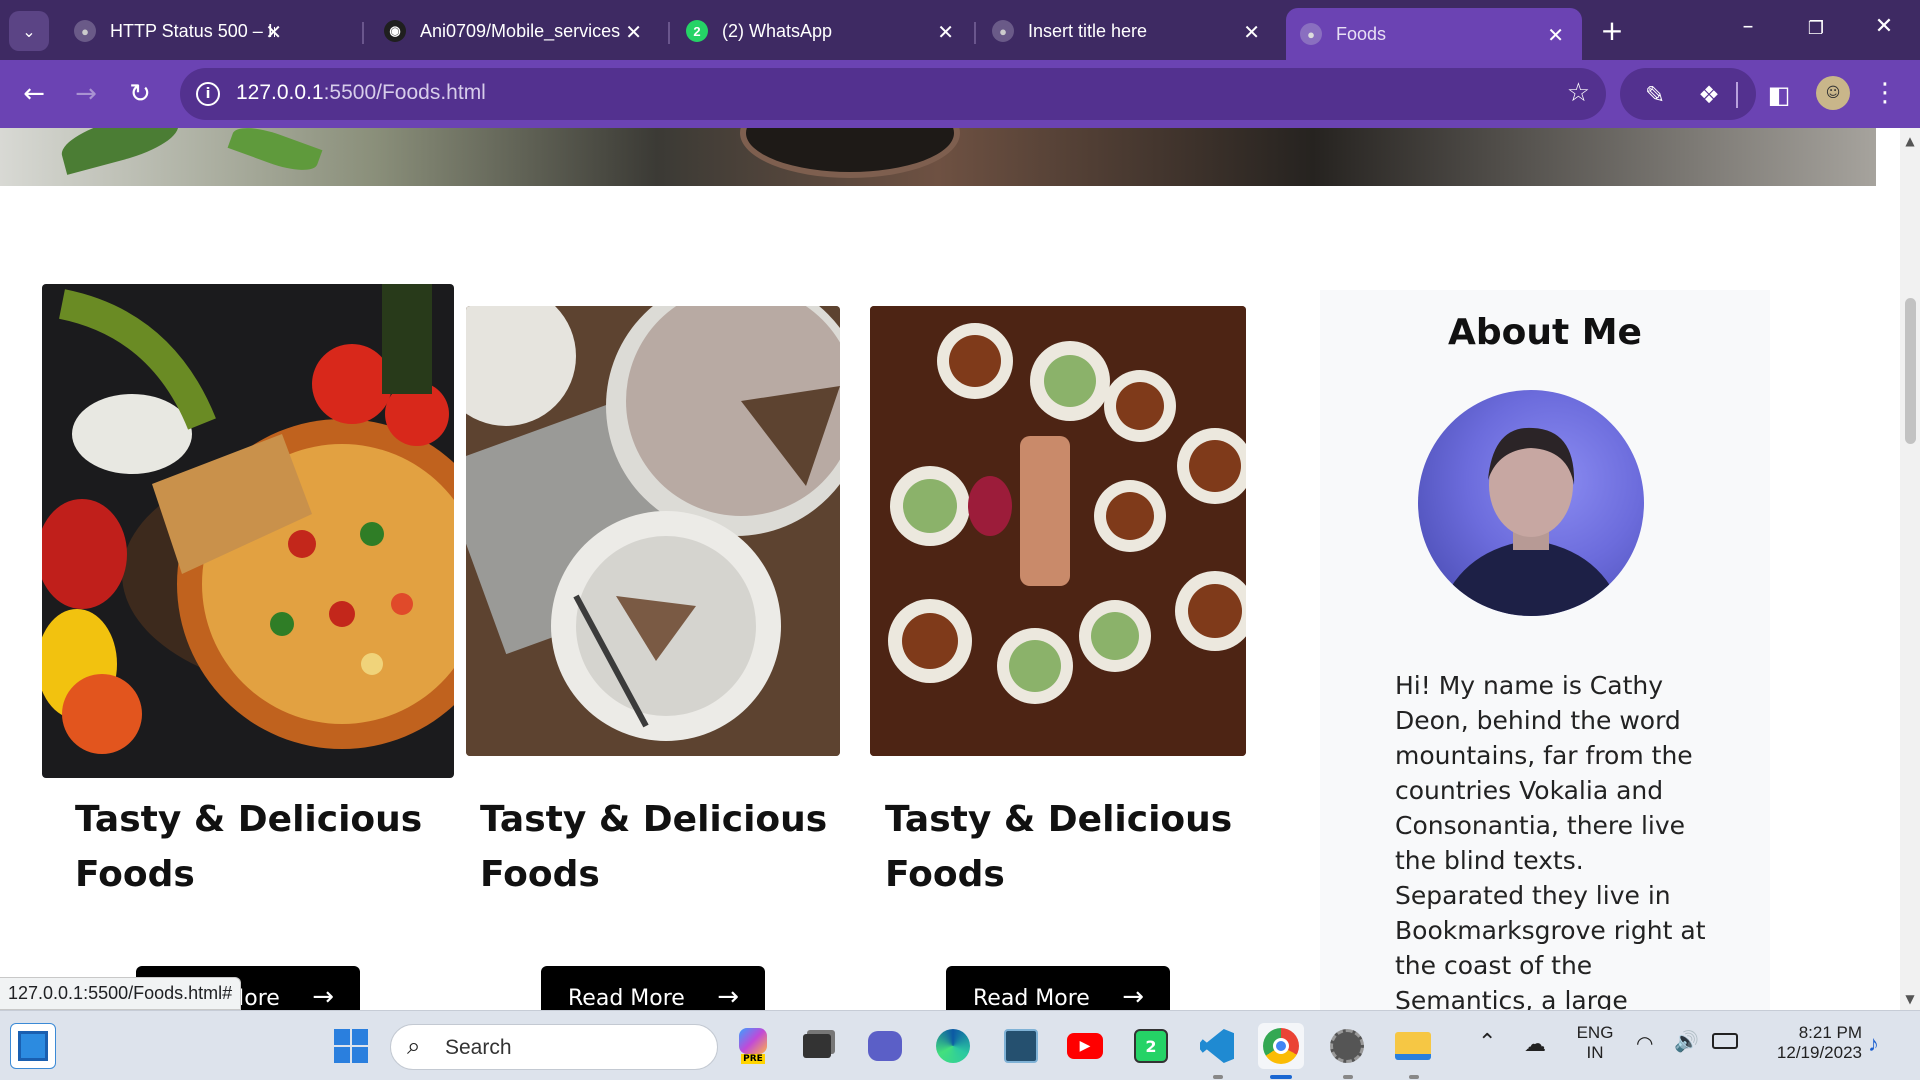 The image size is (1920, 1080). I want to click on start-windows-icon, so click(351, 1046).